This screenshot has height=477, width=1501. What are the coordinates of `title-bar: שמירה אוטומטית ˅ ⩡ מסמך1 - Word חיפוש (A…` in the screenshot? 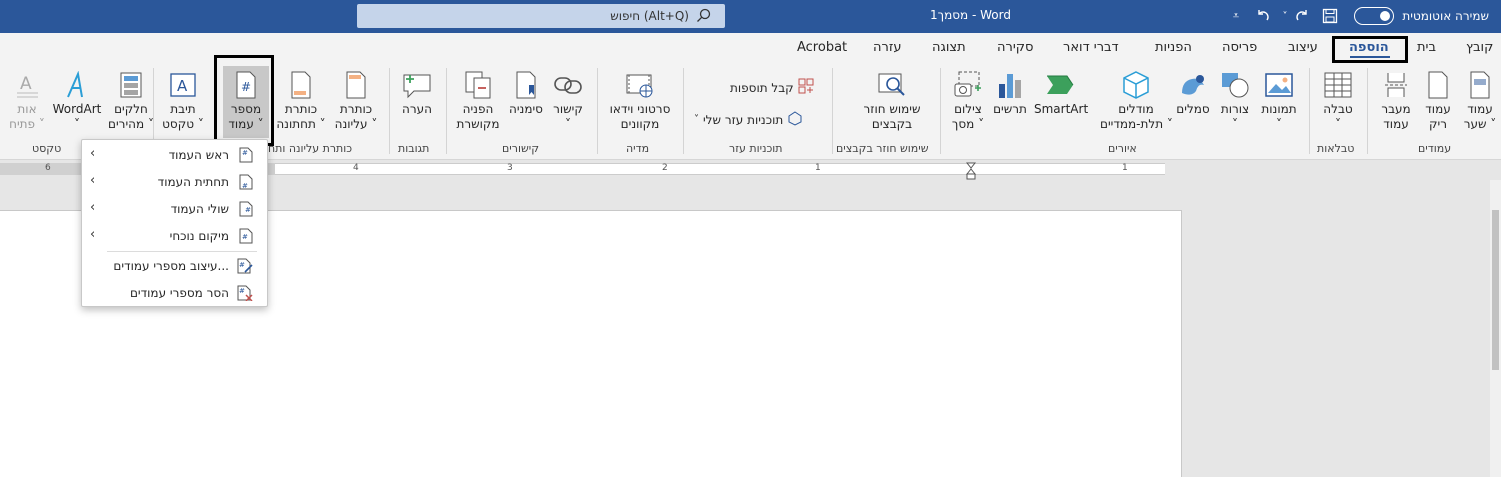 It's located at (750, 16).